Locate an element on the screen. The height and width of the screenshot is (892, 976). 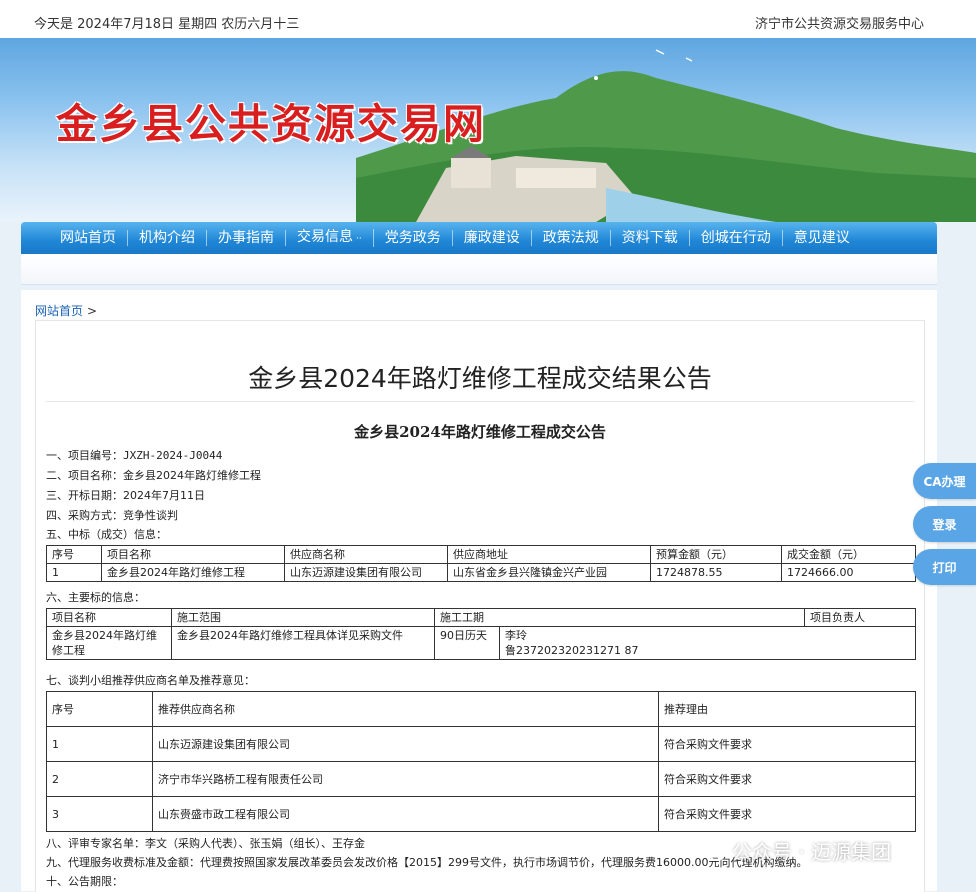
project-name: 二、项目名称：金乡县2024年路灯维修工程 is located at coordinates (153, 475).